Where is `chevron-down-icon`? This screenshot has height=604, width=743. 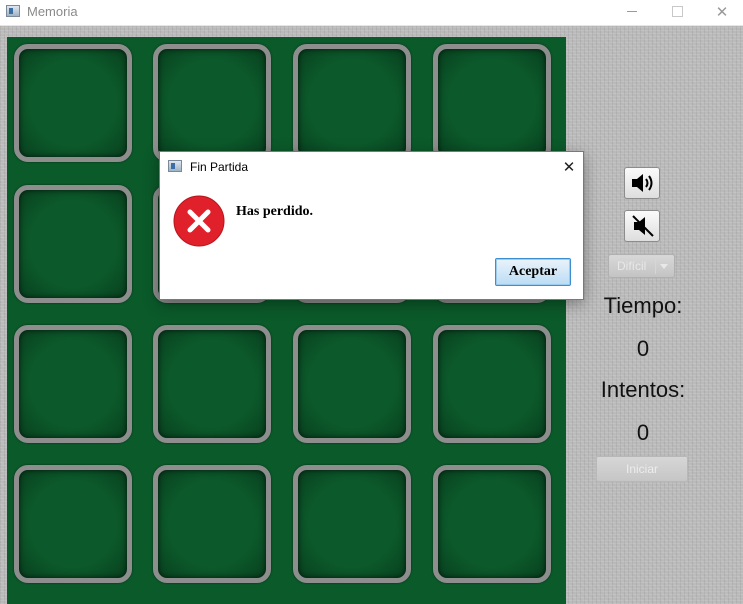
chevron-down-icon is located at coordinates (664, 266).